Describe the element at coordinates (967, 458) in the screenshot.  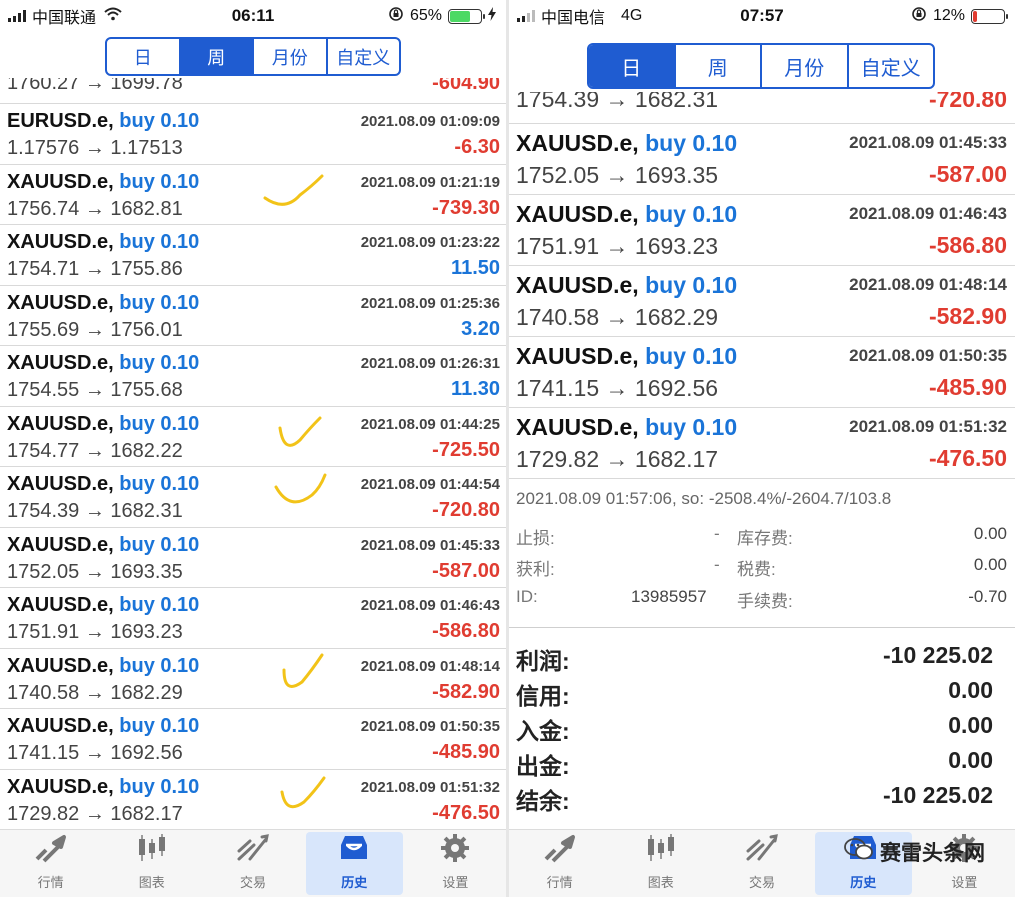
I see `trade-profit: -476.50` at that location.